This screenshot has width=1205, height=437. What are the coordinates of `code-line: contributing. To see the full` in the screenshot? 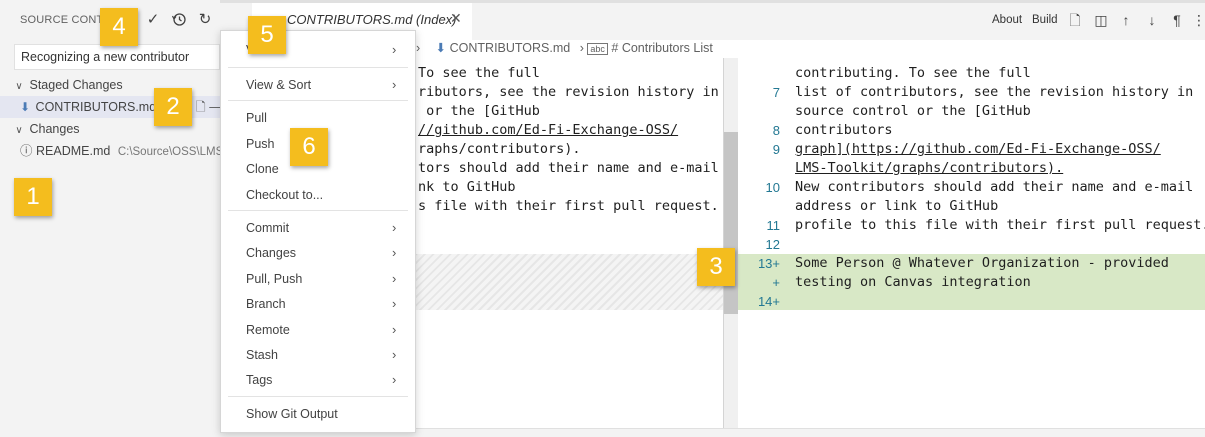 It's located at (913, 73).